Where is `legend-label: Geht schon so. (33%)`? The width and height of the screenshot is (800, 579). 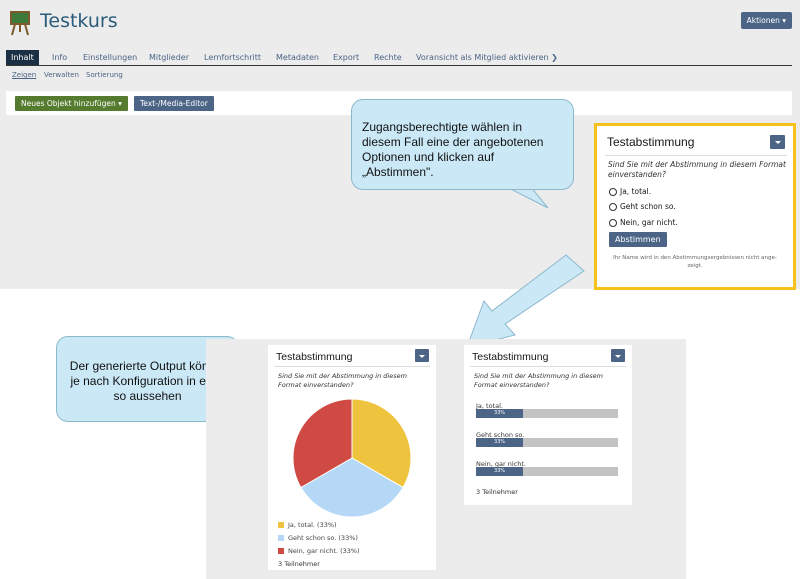
legend-label: Geht schon so. (33%) is located at coordinates (323, 538).